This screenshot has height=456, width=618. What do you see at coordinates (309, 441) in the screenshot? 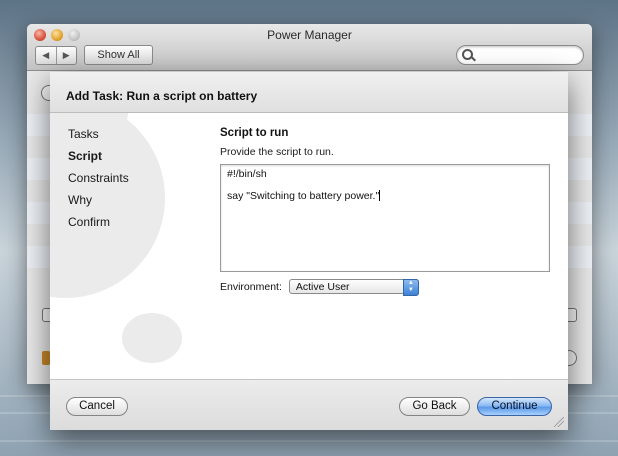
I see `desktop-streak` at bounding box center [309, 441].